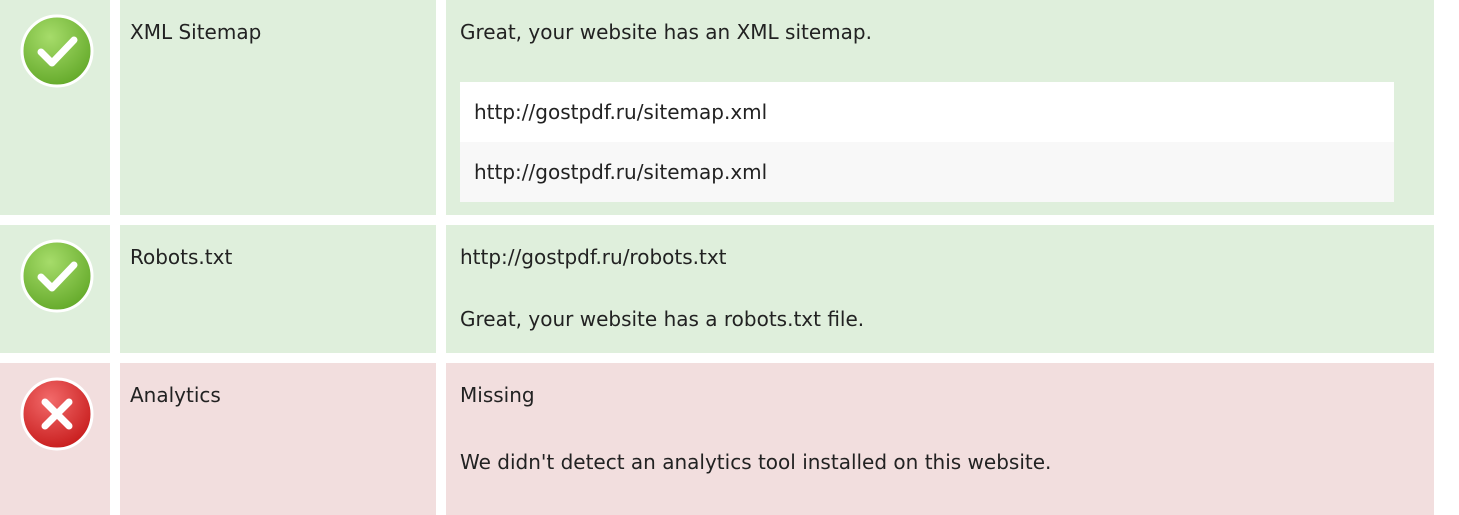 The height and width of the screenshot is (515, 1459). Describe the element at coordinates (55, 107) in the screenshot. I see `xml-sitemap-status-cell` at that location.